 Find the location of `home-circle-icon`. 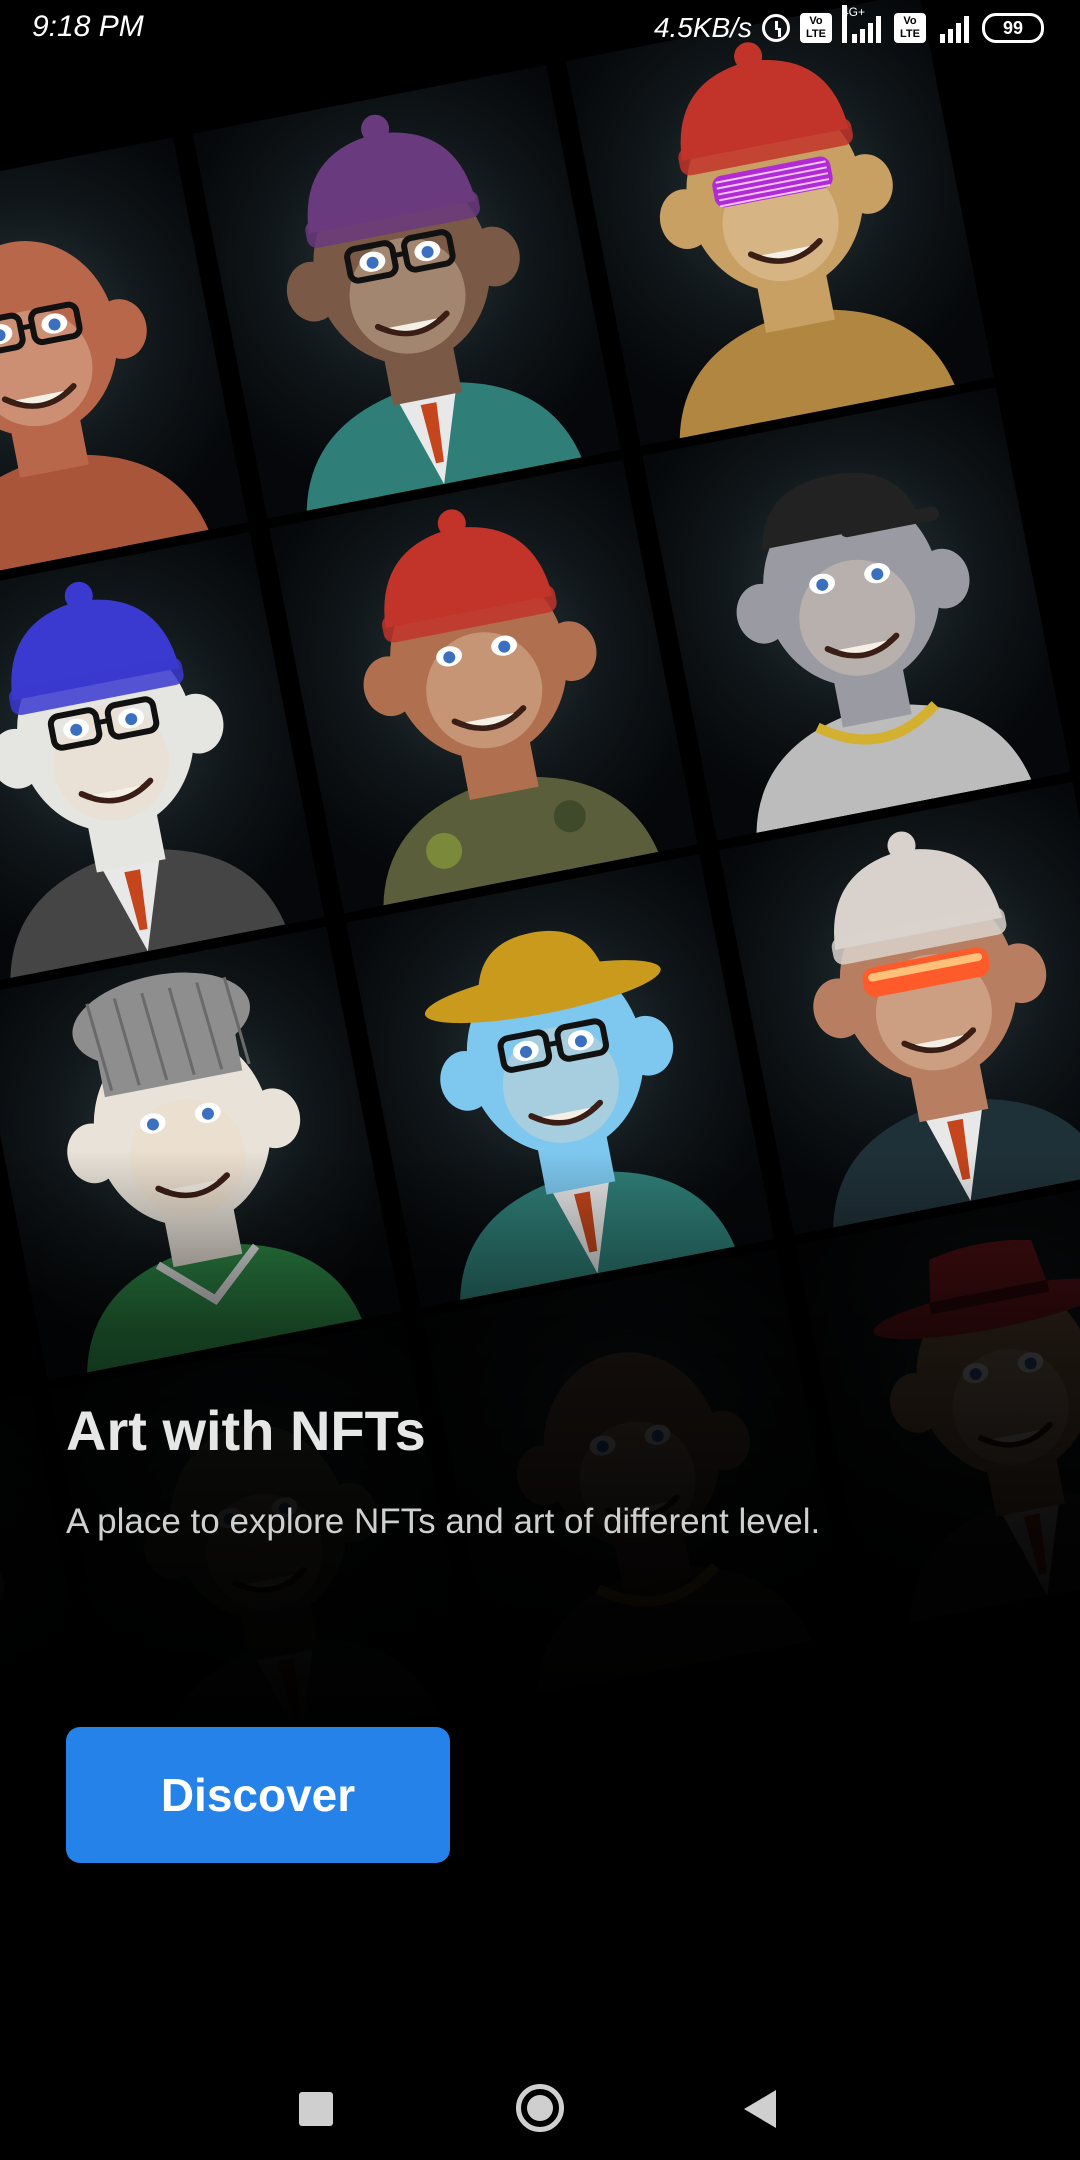

home-circle-icon is located at coordinates (540, 2108).